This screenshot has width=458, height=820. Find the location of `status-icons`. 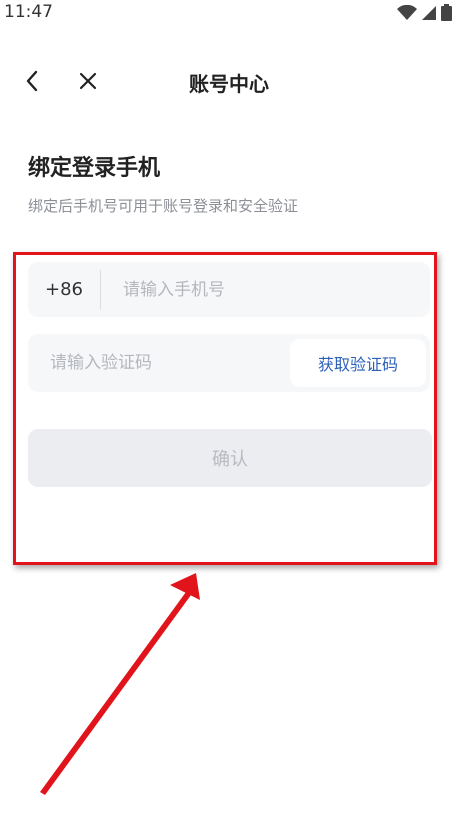

status-icons is located at coordinates (424, 12).